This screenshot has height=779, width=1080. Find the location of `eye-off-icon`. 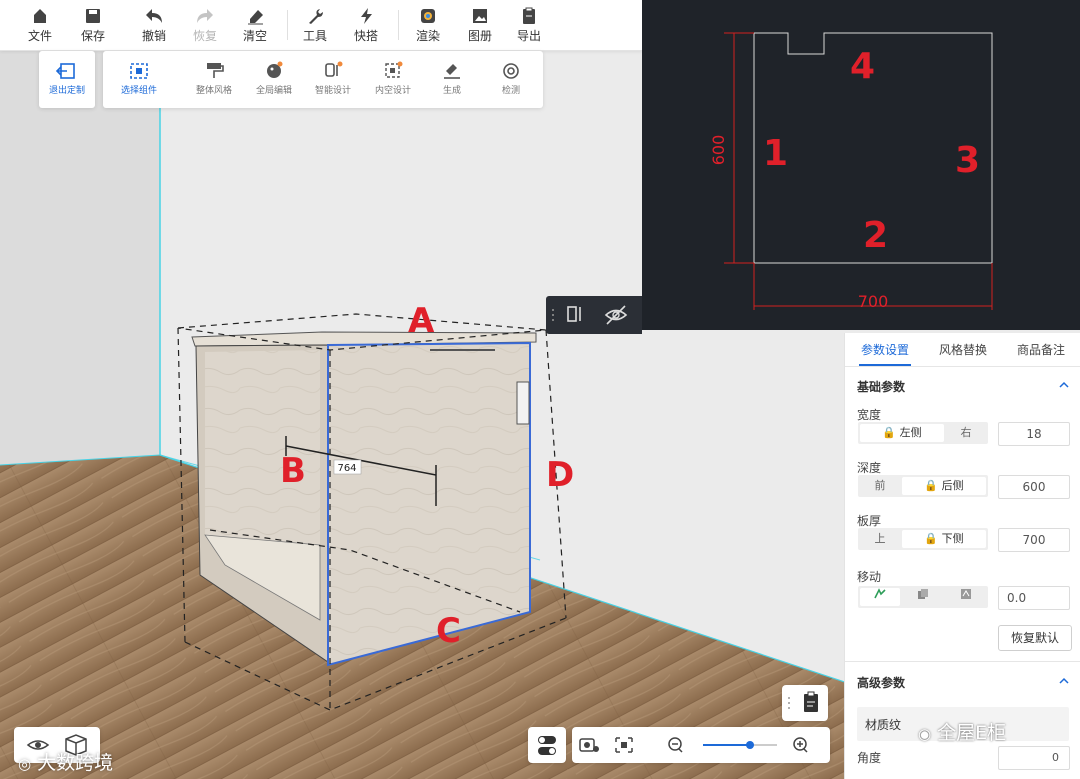

eye-off-icon is located at coordinates (616, 315).